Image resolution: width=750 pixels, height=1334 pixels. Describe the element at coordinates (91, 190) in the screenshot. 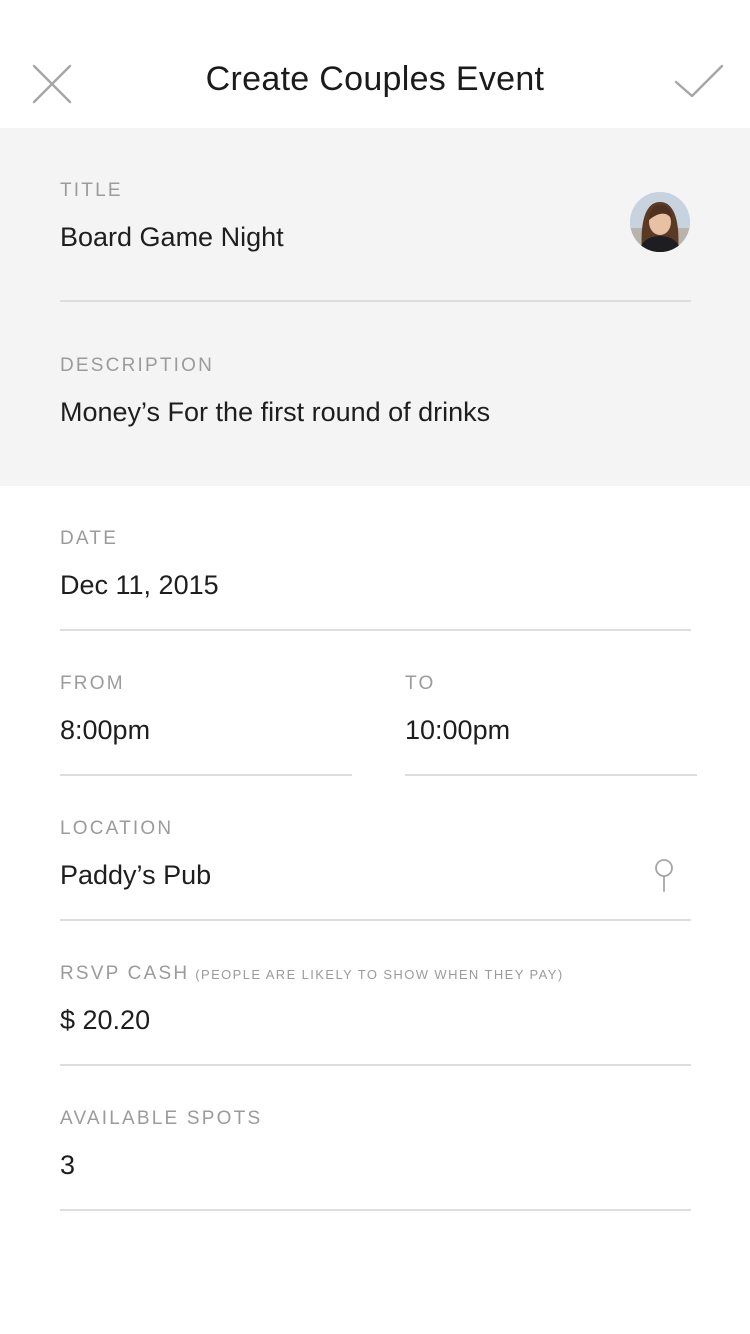

I see `title-label: TITLE` at that location.